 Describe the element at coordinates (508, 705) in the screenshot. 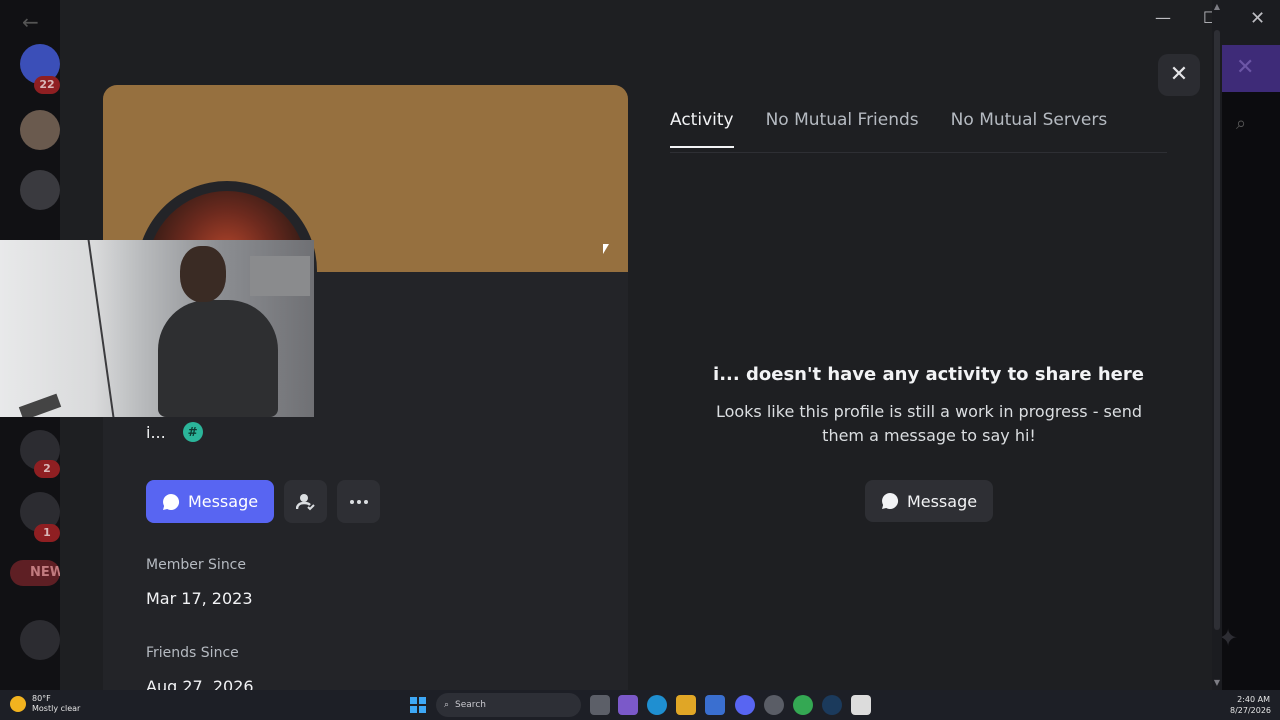

I see `taskbar-search: ⌕ Search` at that location.